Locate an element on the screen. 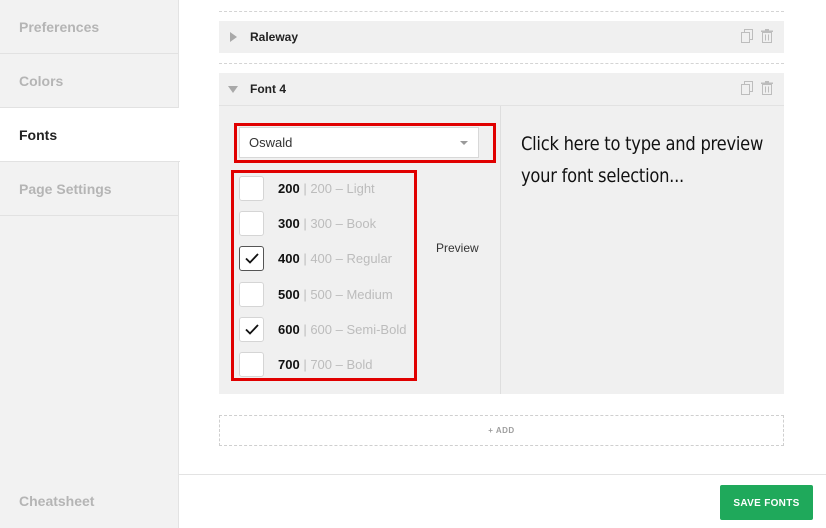 The width and height of the screenshot is (826, 528). sidebar-item-preferences: Preferences is located at coordinates (89, 27).